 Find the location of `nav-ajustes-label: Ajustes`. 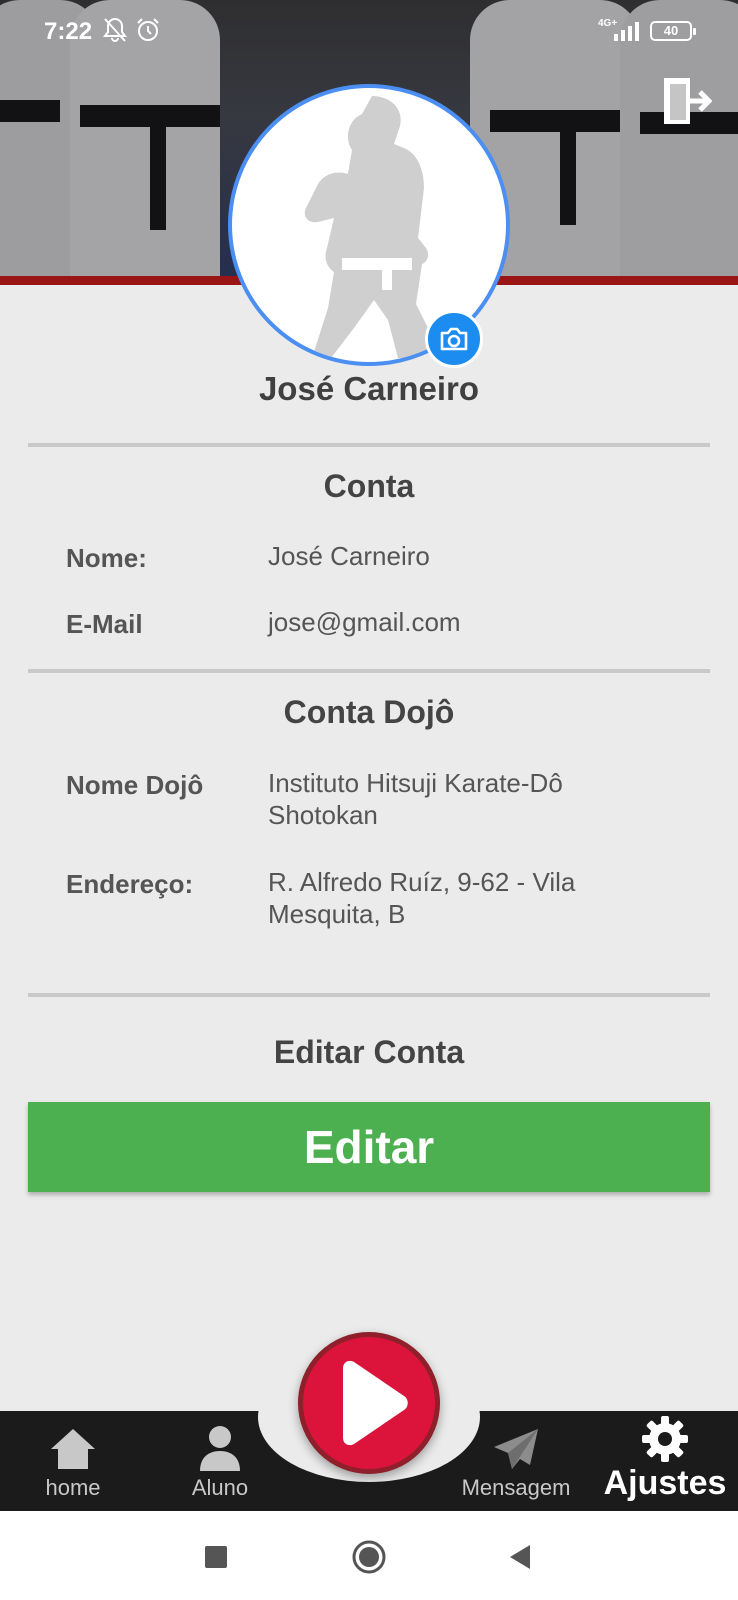

nav-ajustes-label: Ajustes is located at coordinates (665, 1483).